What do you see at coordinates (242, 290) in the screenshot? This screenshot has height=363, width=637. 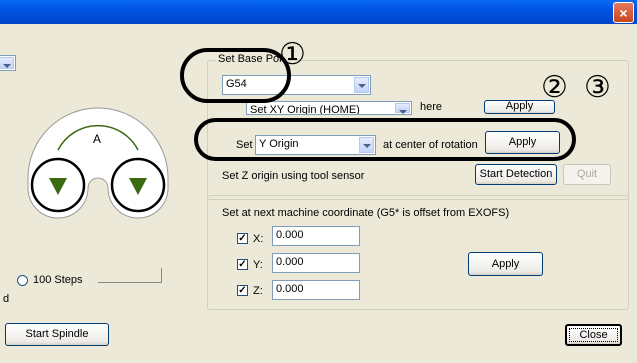 I see `z-checkbox: ✓` at bounding box center [242, 290].